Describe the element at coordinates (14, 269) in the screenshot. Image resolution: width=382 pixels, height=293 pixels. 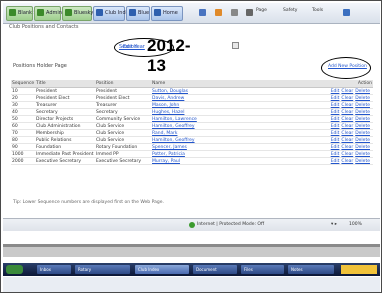
I see `start-button` at that location.